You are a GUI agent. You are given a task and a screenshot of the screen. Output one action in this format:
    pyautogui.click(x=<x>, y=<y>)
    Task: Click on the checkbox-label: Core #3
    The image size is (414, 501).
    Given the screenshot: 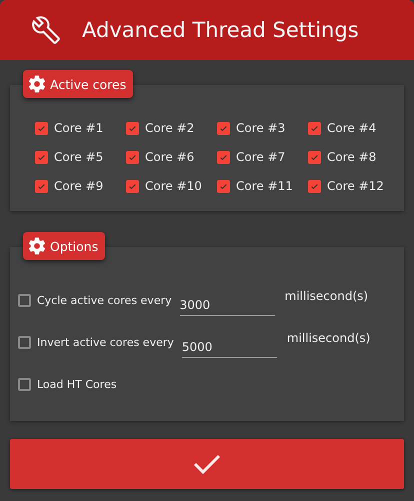 What is the action you would take?
    pyautogui.click(x=261, y=128)
    